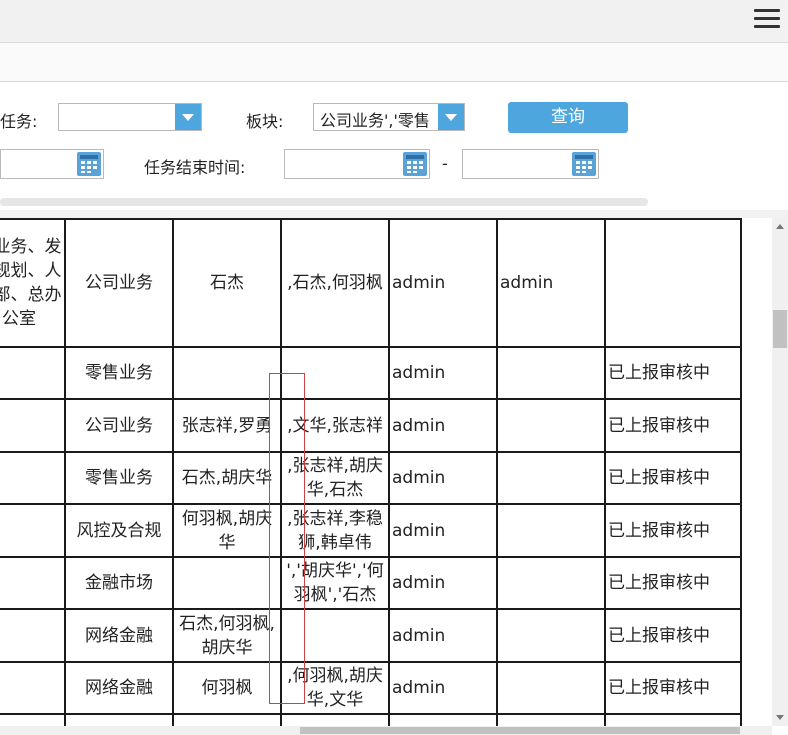 The width and height of the screenshot is (788, 735). Describe the element at coordinates (335, 688) in the screenshot. I see `cell-participants: ,何羽枫,胡庆华,文华` at that location.